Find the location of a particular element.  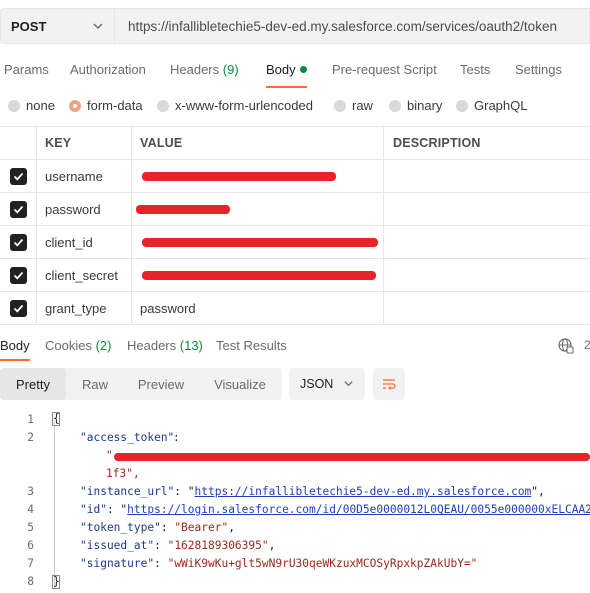

table-row: client_id is located at coordinates (295, 242).